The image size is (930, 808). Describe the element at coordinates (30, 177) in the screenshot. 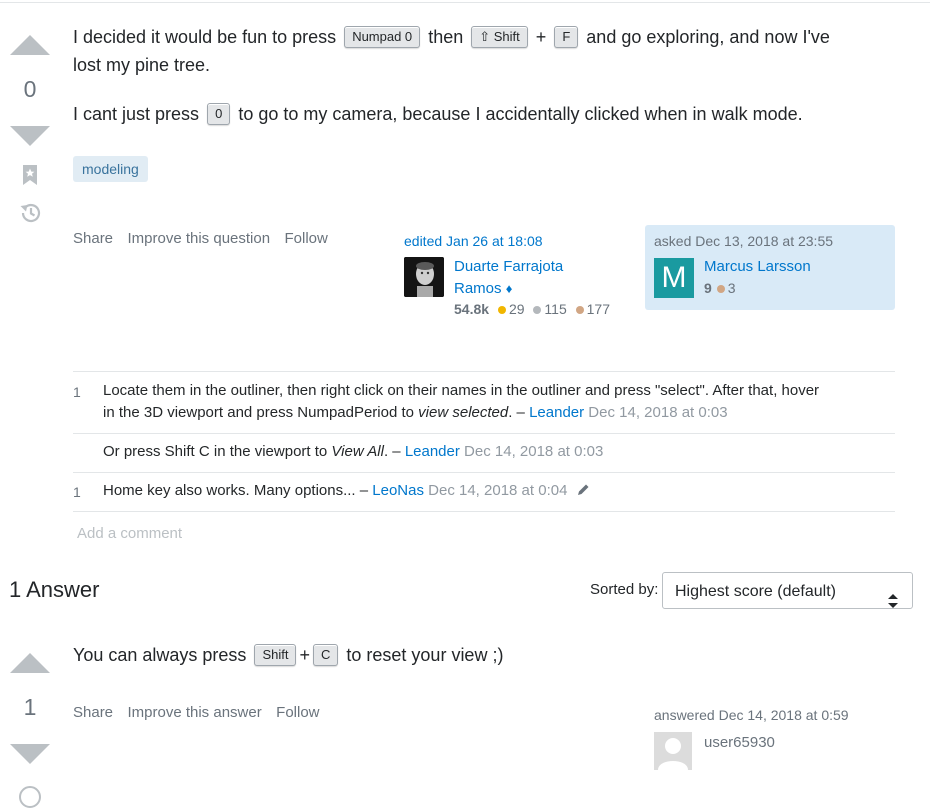

I see `bookmark-icon` at that location.